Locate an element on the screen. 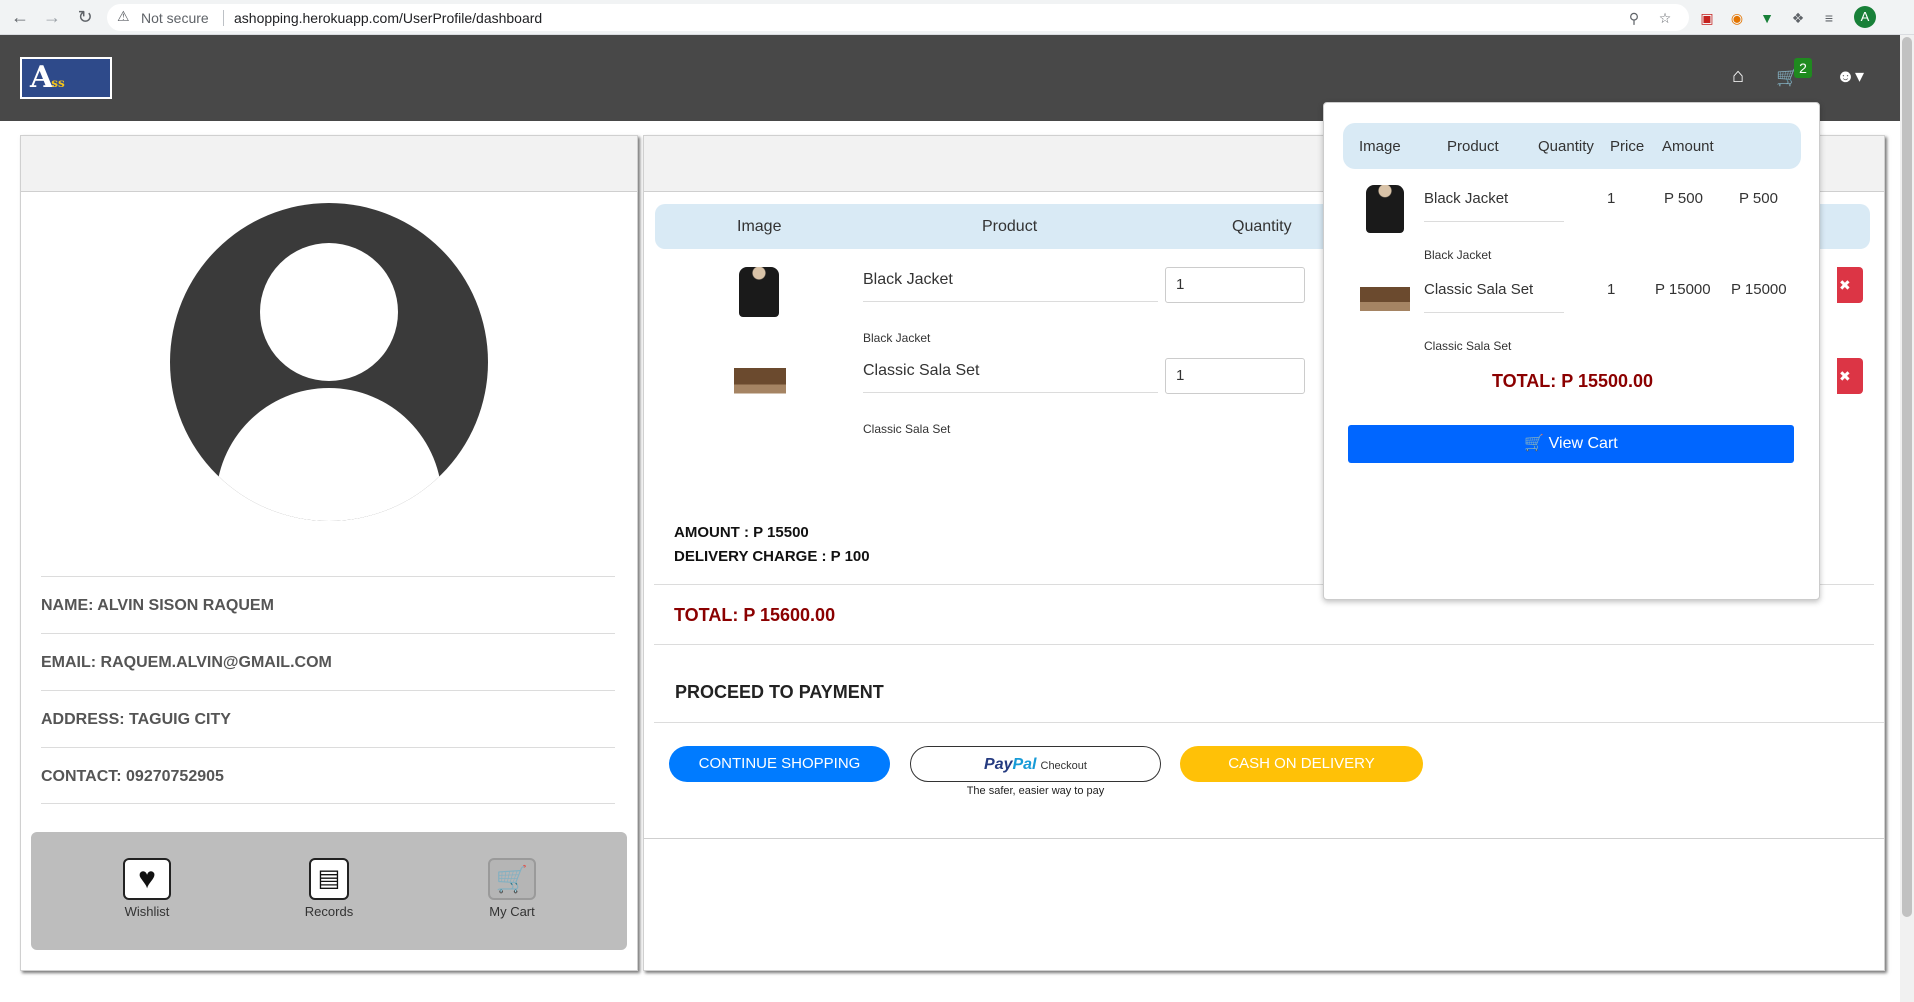  avatar-body-shape is located at coordinates (329, 454).